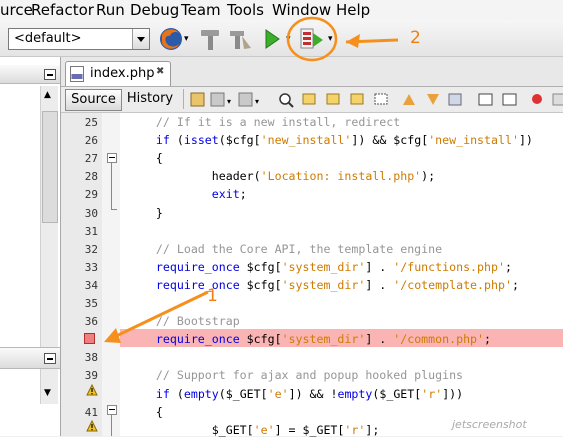  What do you see at coordinates (381, 99) in the screenshot?
I see `highlight-icon` at bounding box center [381, 99].